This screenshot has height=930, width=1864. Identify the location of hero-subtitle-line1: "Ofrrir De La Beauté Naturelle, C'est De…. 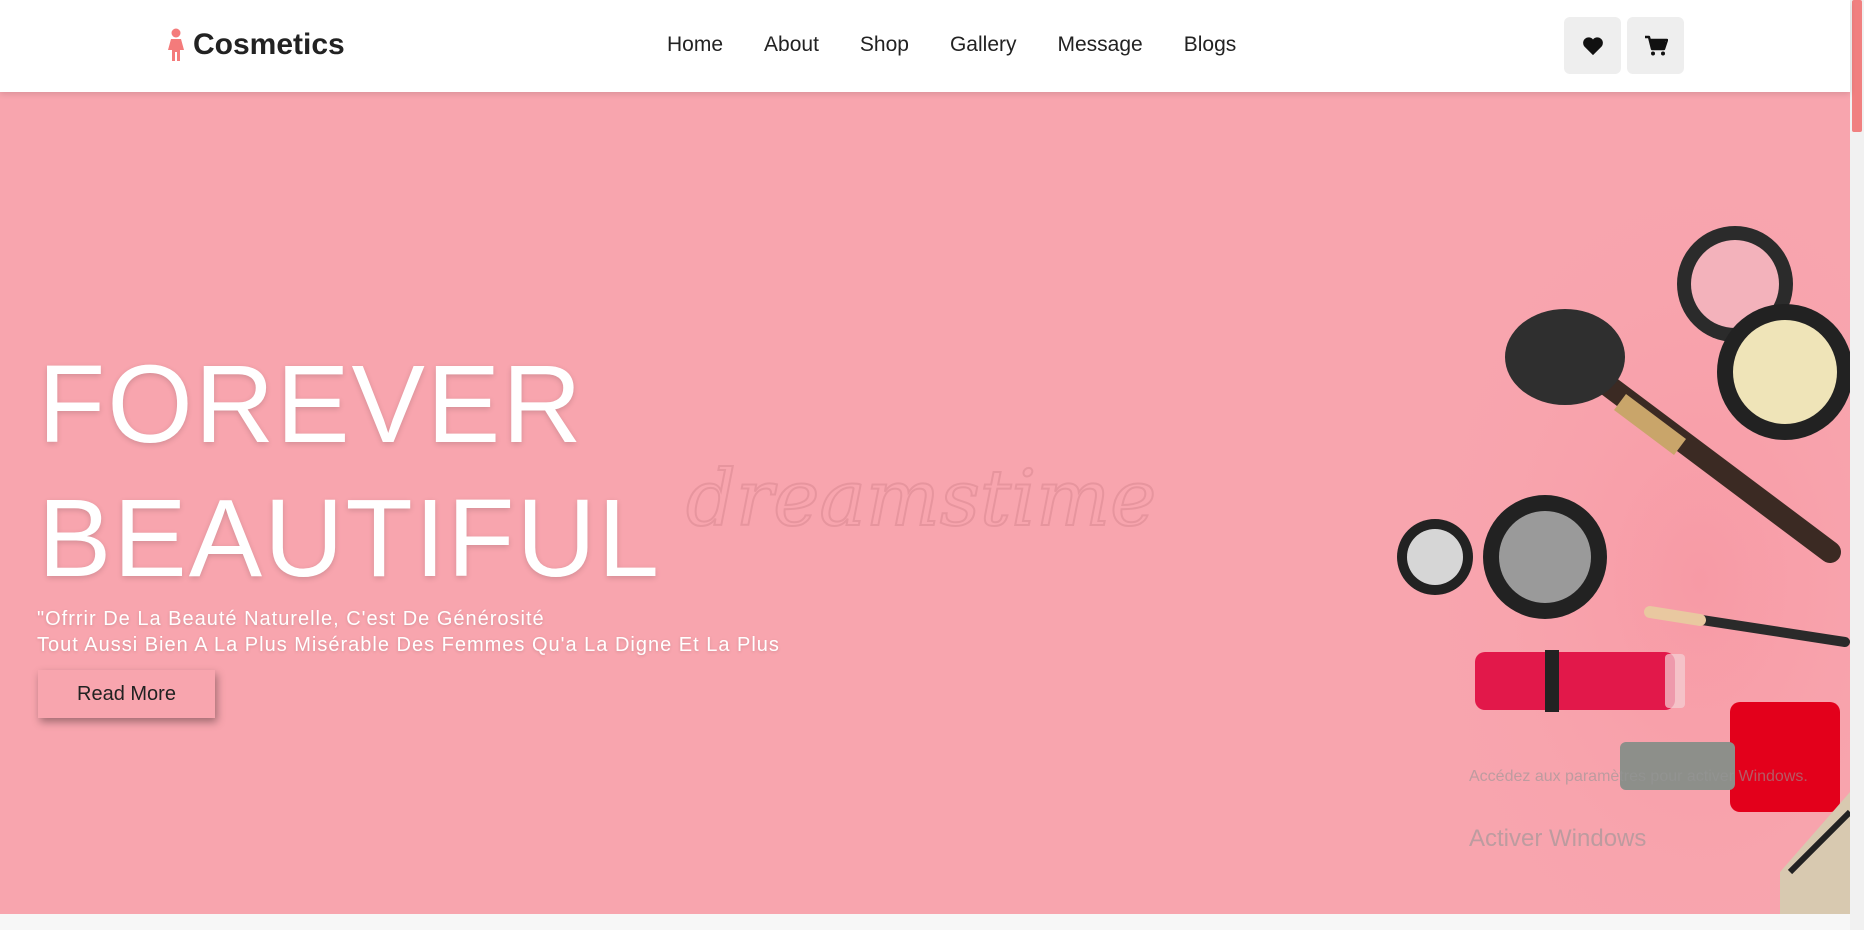
(291, 619).